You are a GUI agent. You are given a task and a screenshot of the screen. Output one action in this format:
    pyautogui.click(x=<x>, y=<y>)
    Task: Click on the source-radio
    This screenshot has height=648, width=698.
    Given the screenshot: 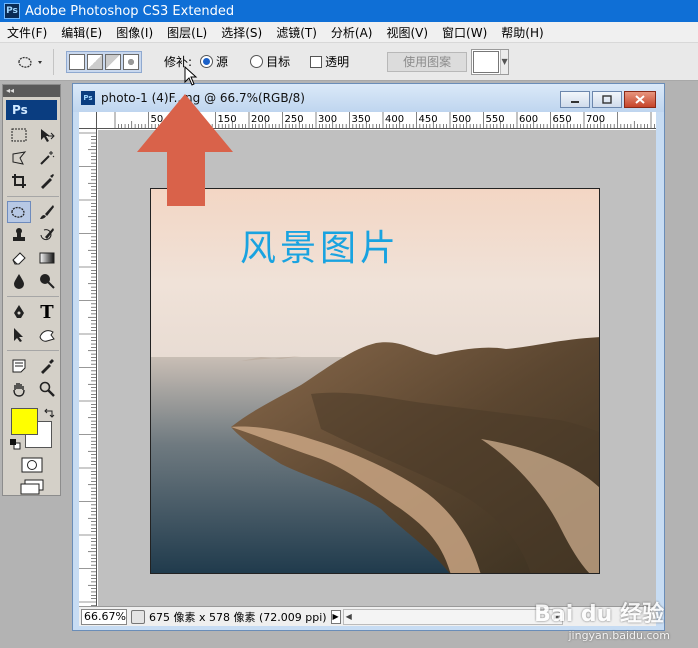 What is the action you would take?
    pyautogui.click(x=207, y=61)
    